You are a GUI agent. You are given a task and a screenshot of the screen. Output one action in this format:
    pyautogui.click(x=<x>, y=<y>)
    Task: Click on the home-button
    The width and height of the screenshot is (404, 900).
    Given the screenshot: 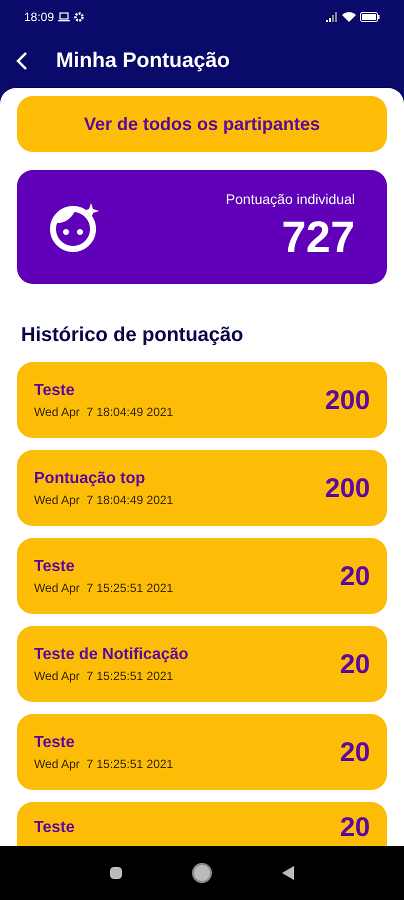 What is the action you would take?
    pyautogui.click(x=202, y=873)
    